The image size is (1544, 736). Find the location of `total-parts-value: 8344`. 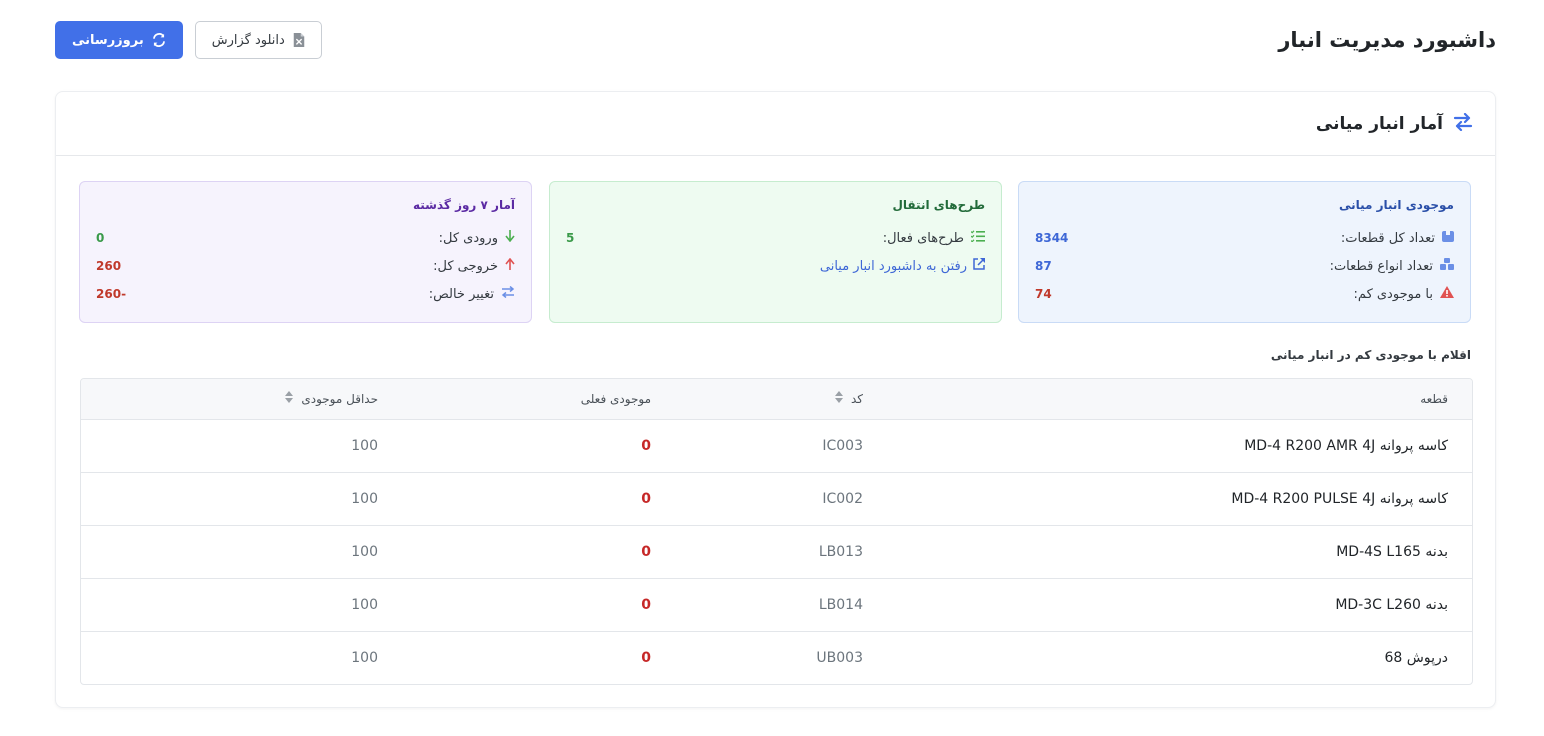

total-parts-value: 8344 is located at coordinates (1052, 238).